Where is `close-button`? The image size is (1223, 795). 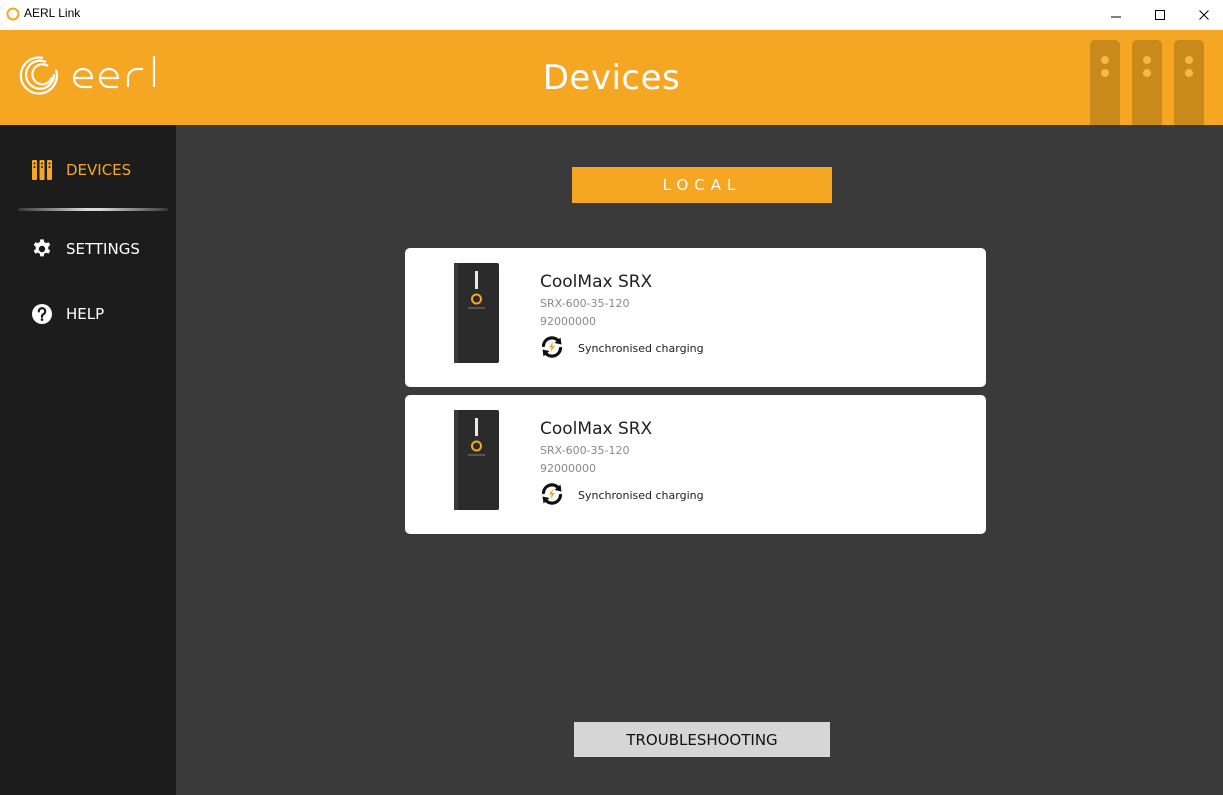 close-button is located at coordinates (1203, 15).